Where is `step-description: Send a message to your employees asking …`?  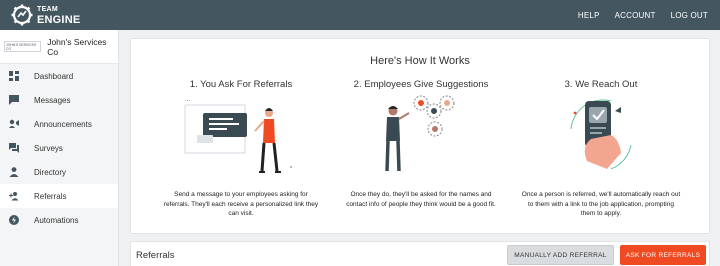 step-description: Send a message to your employees asking … is located at coordinates (241, 204).